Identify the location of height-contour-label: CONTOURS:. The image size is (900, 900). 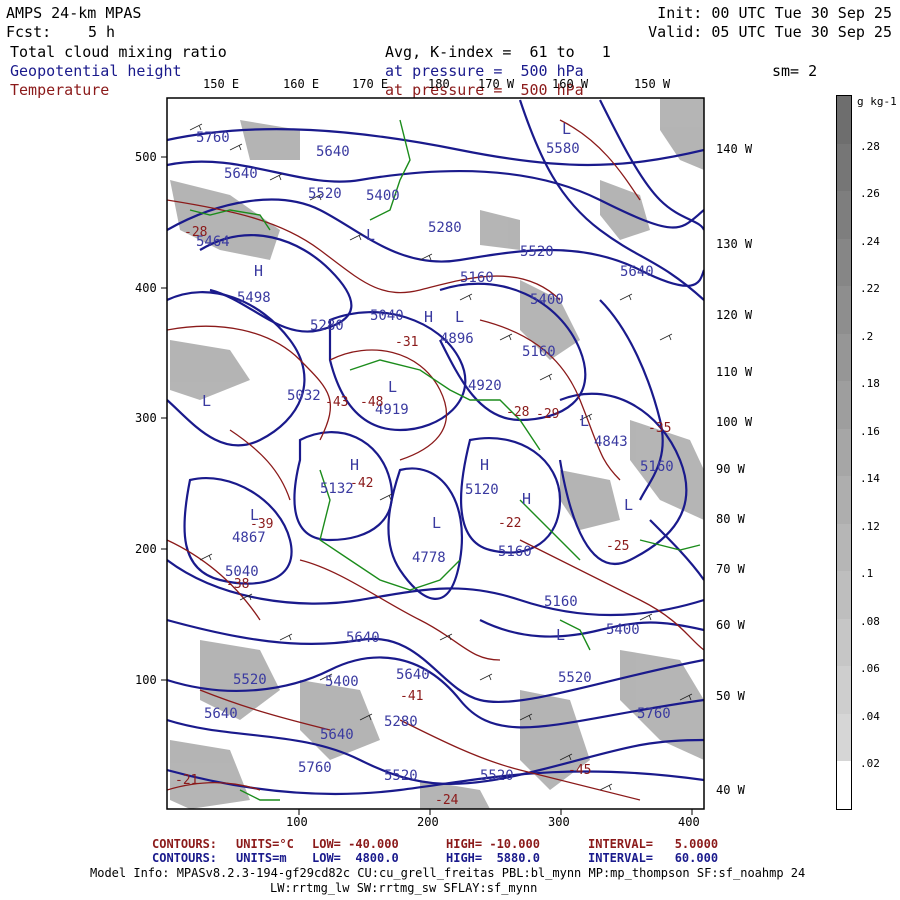
(185, 858).